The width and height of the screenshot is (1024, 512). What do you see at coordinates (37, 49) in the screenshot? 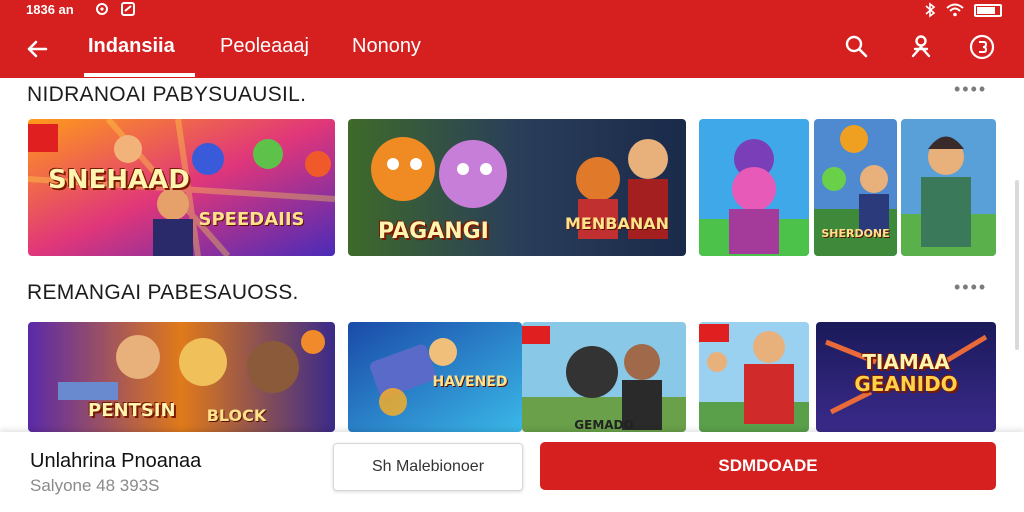
I see `back-arrow-icon` at bounding box center [37, 49].